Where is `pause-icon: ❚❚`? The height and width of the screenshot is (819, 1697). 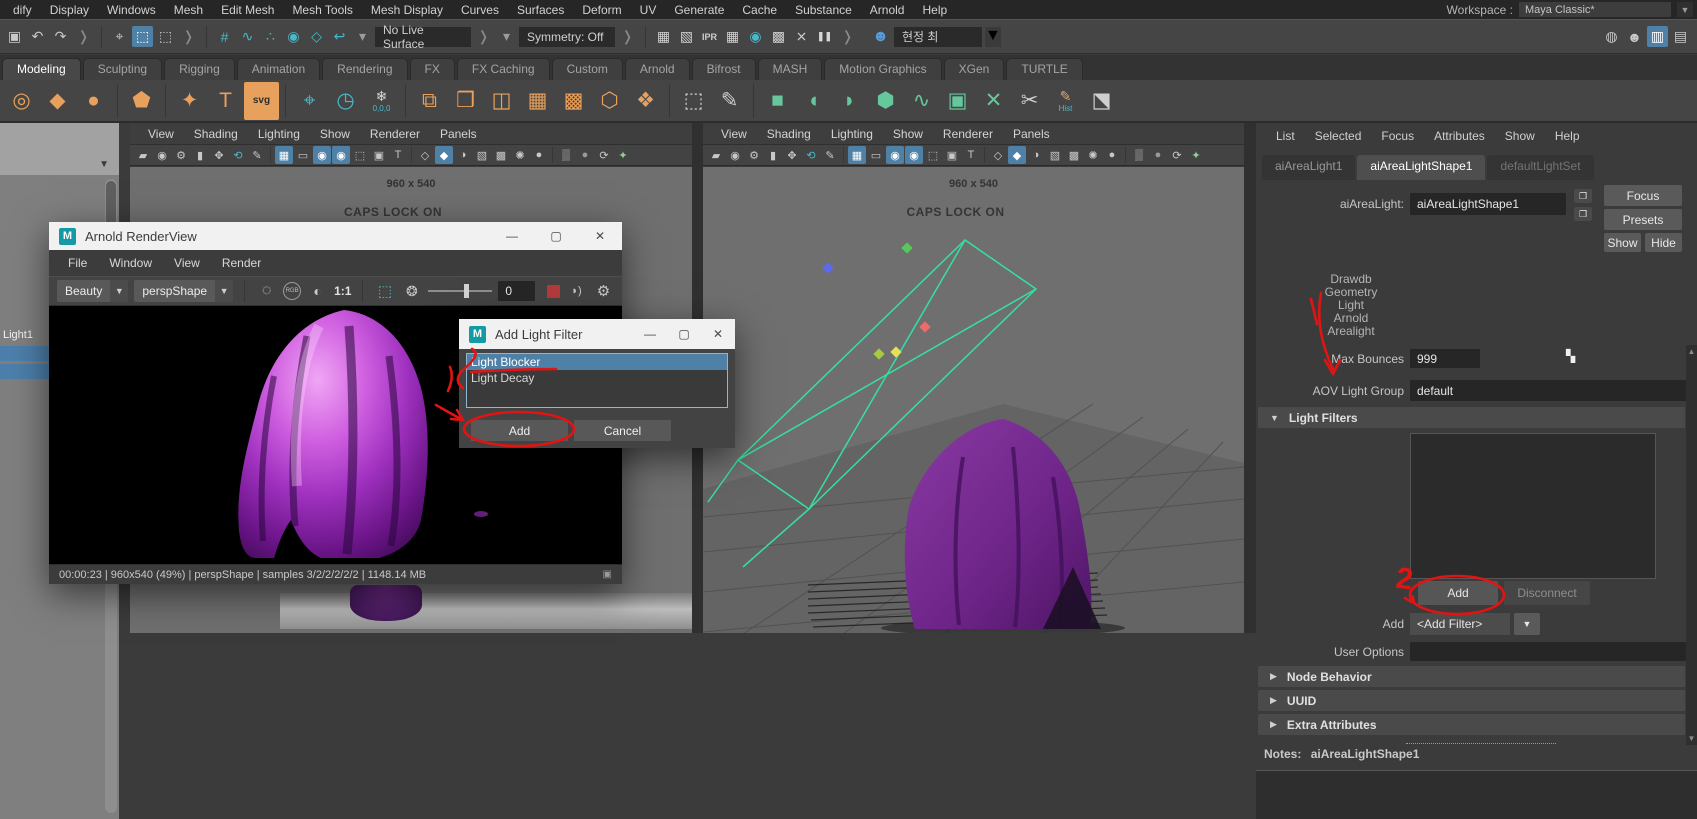 pause-icon: ❚❚ is located at coordinates (824, 36).